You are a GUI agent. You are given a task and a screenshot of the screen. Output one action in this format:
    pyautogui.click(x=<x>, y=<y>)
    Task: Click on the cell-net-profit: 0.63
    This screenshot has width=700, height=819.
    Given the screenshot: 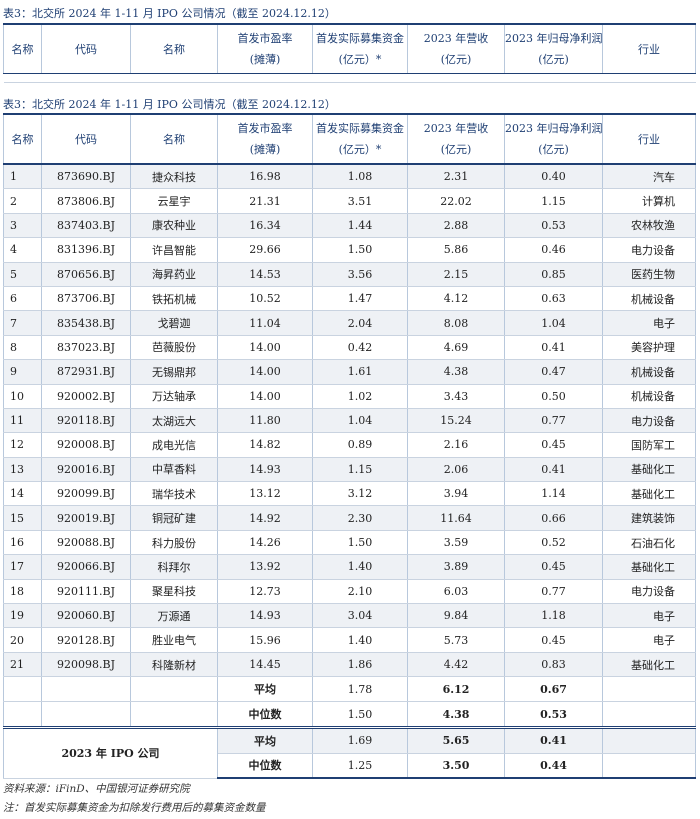 What is the action you would take?
    pyautogui.click(x=553, y=299)
    